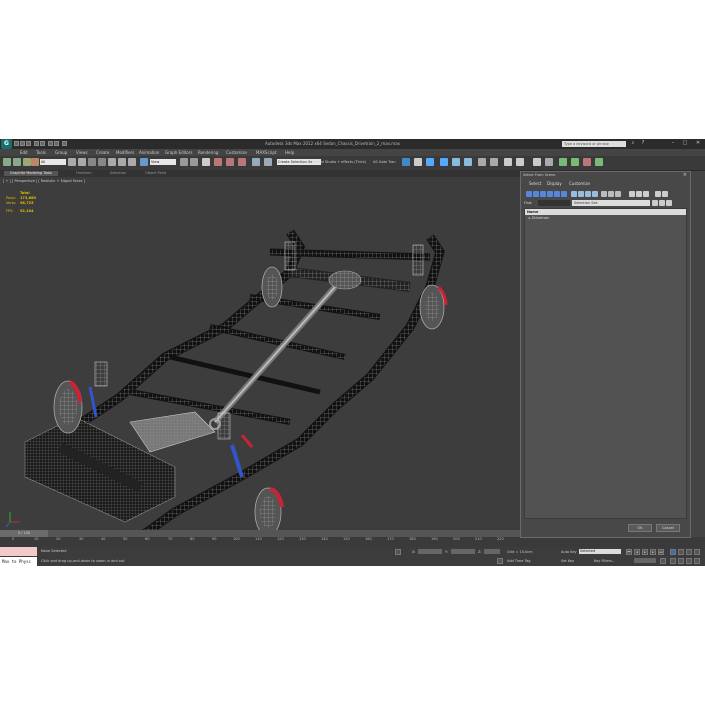 Image resolution: width=705 pixels, height=705 pixels. I want to click on auto-key-mode-dropdown: Selected, so click(600, 551).